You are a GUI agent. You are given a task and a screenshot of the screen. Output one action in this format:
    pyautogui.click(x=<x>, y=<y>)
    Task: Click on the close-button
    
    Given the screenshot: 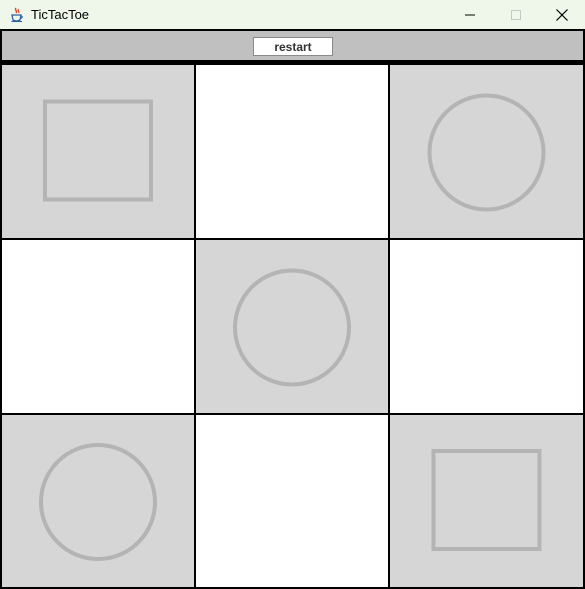 What is the action you would take?
    pyautogui.click(x=562, y=14)
    